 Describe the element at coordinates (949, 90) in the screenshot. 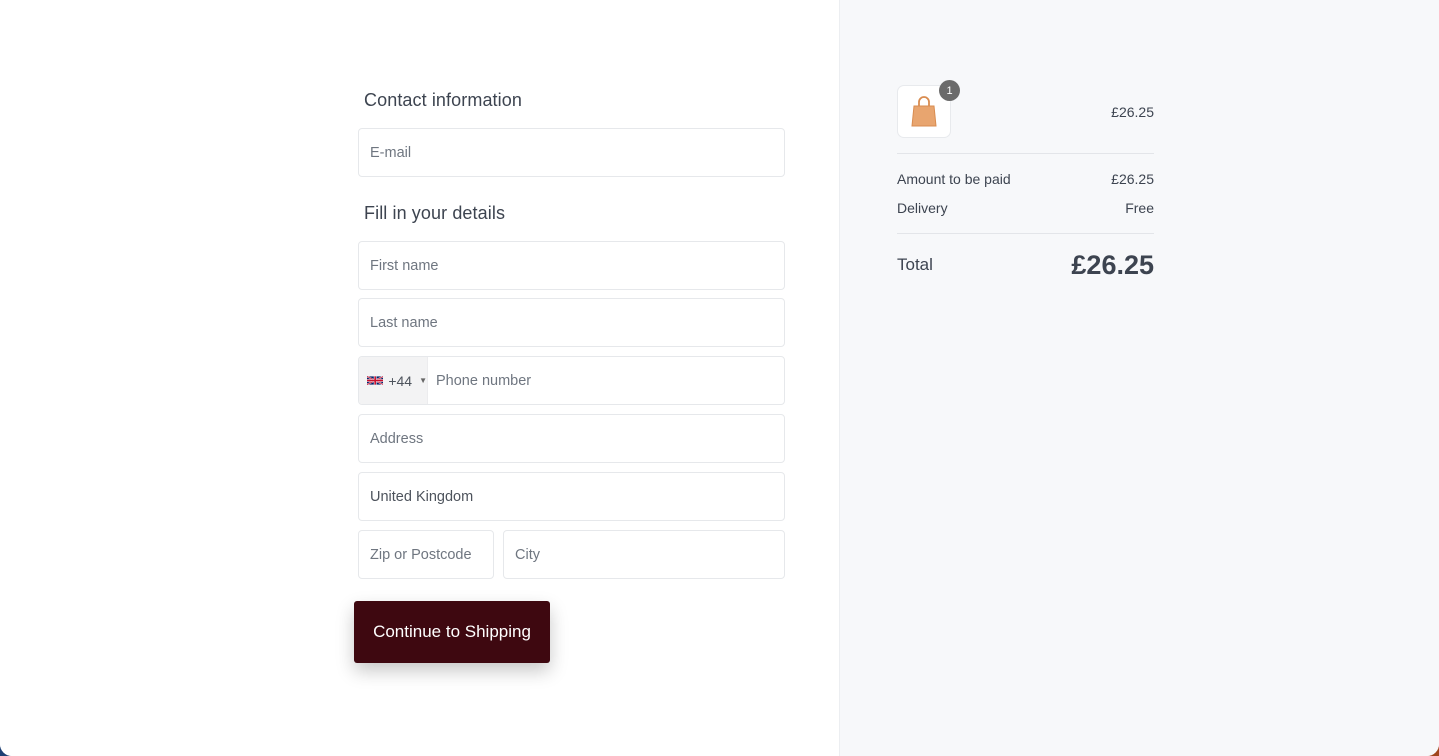

I see `quantity-badge: 1` at that location.